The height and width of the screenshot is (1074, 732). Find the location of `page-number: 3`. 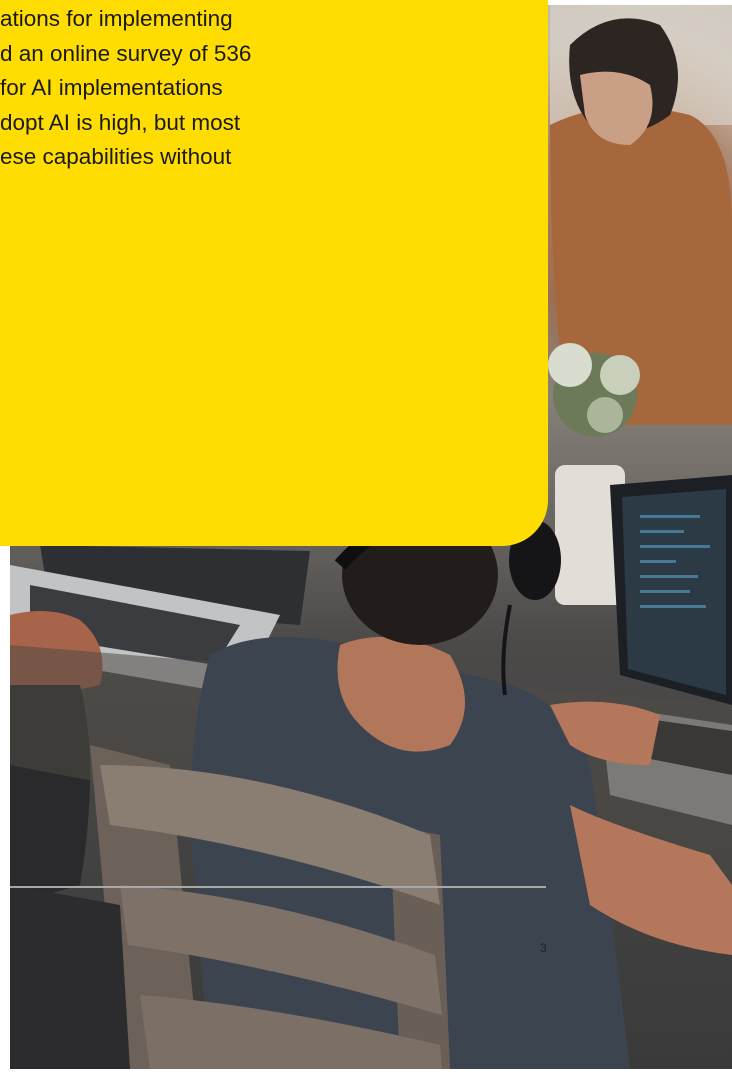

page-number: 3 is located at coordinates (543, 948).